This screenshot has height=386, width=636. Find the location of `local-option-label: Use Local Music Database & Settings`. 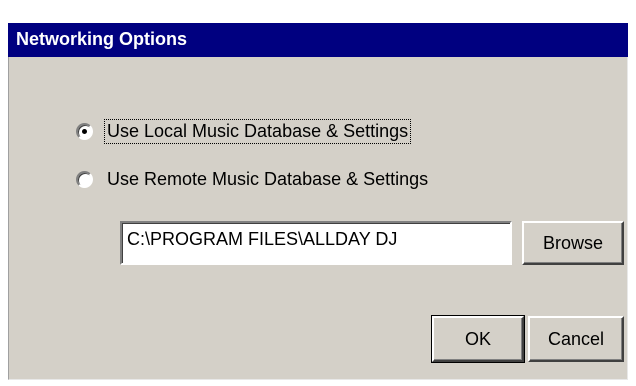

local-option-label: Use Local Music Database & Settings is located at coordinates (257, 131).